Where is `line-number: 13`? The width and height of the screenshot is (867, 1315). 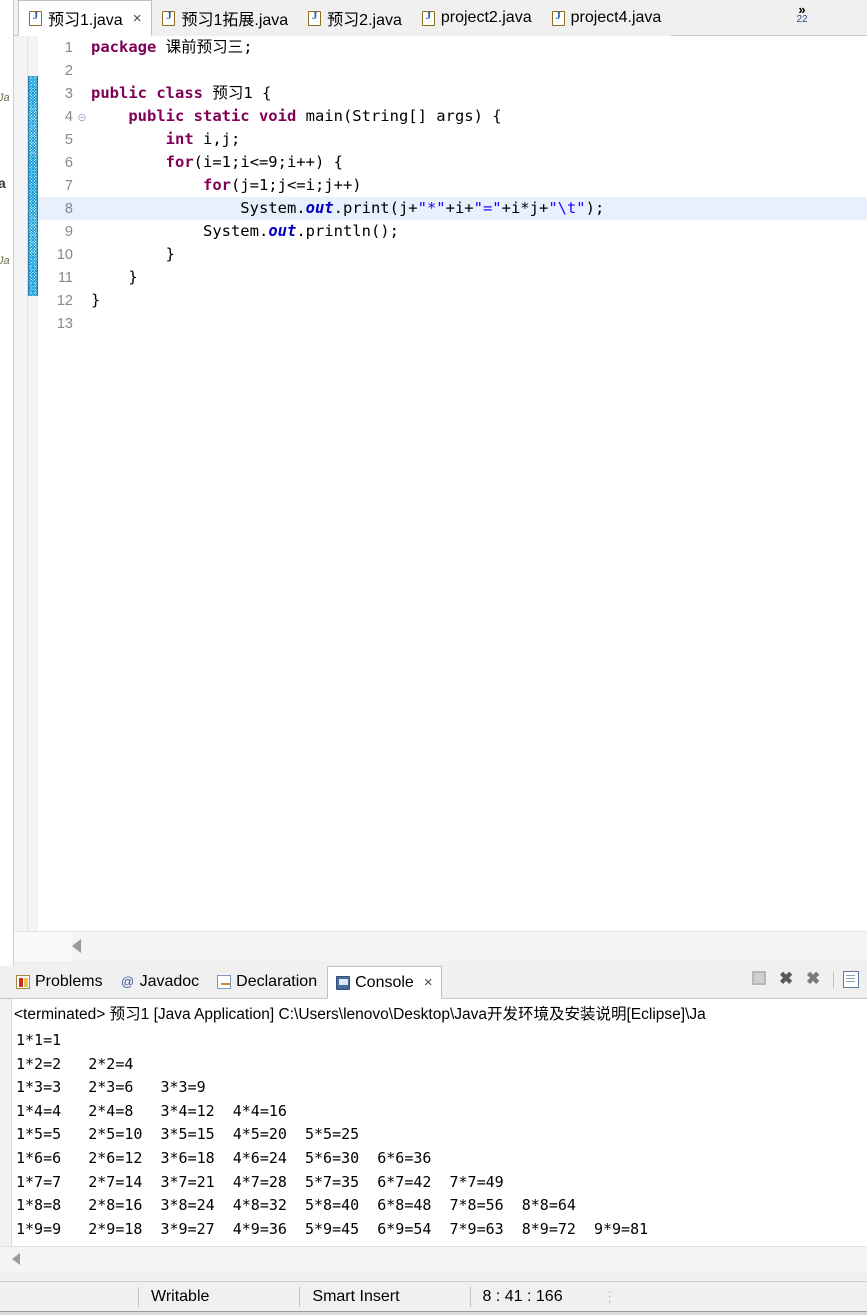 line-number: 13 is located at coordinates (64, 324).